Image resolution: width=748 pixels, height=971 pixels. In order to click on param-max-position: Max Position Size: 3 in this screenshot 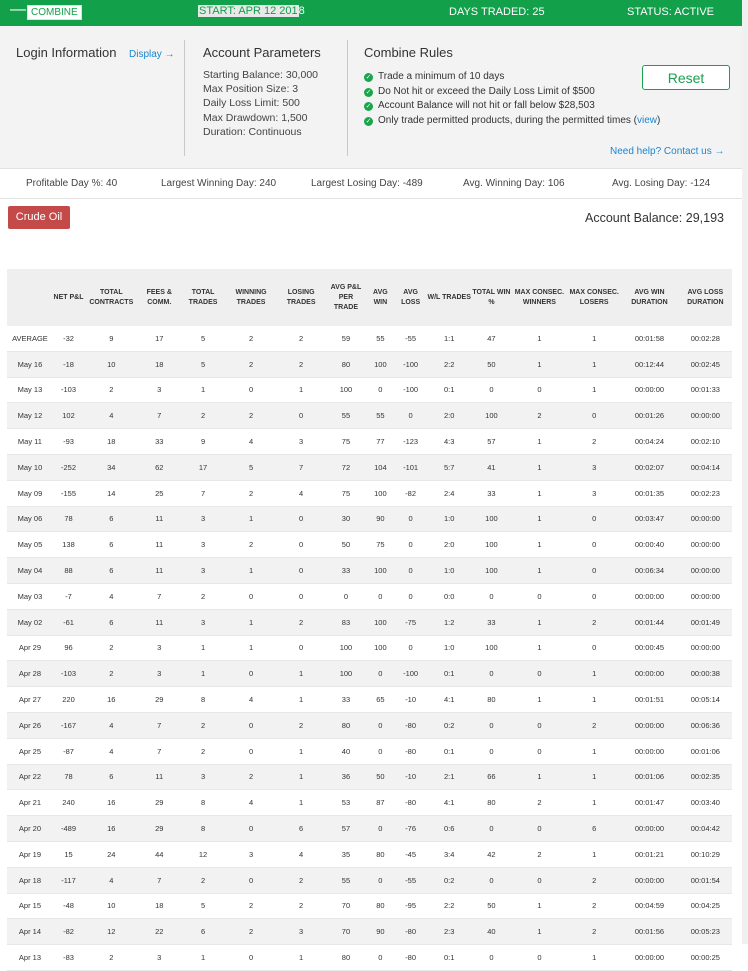, I will do `click(251, 89)`.